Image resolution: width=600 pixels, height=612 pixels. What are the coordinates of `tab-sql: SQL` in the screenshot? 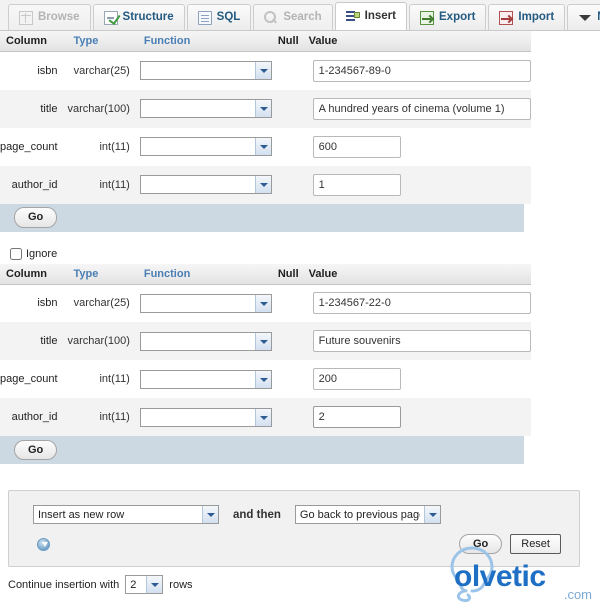 It's located at (219, 17).